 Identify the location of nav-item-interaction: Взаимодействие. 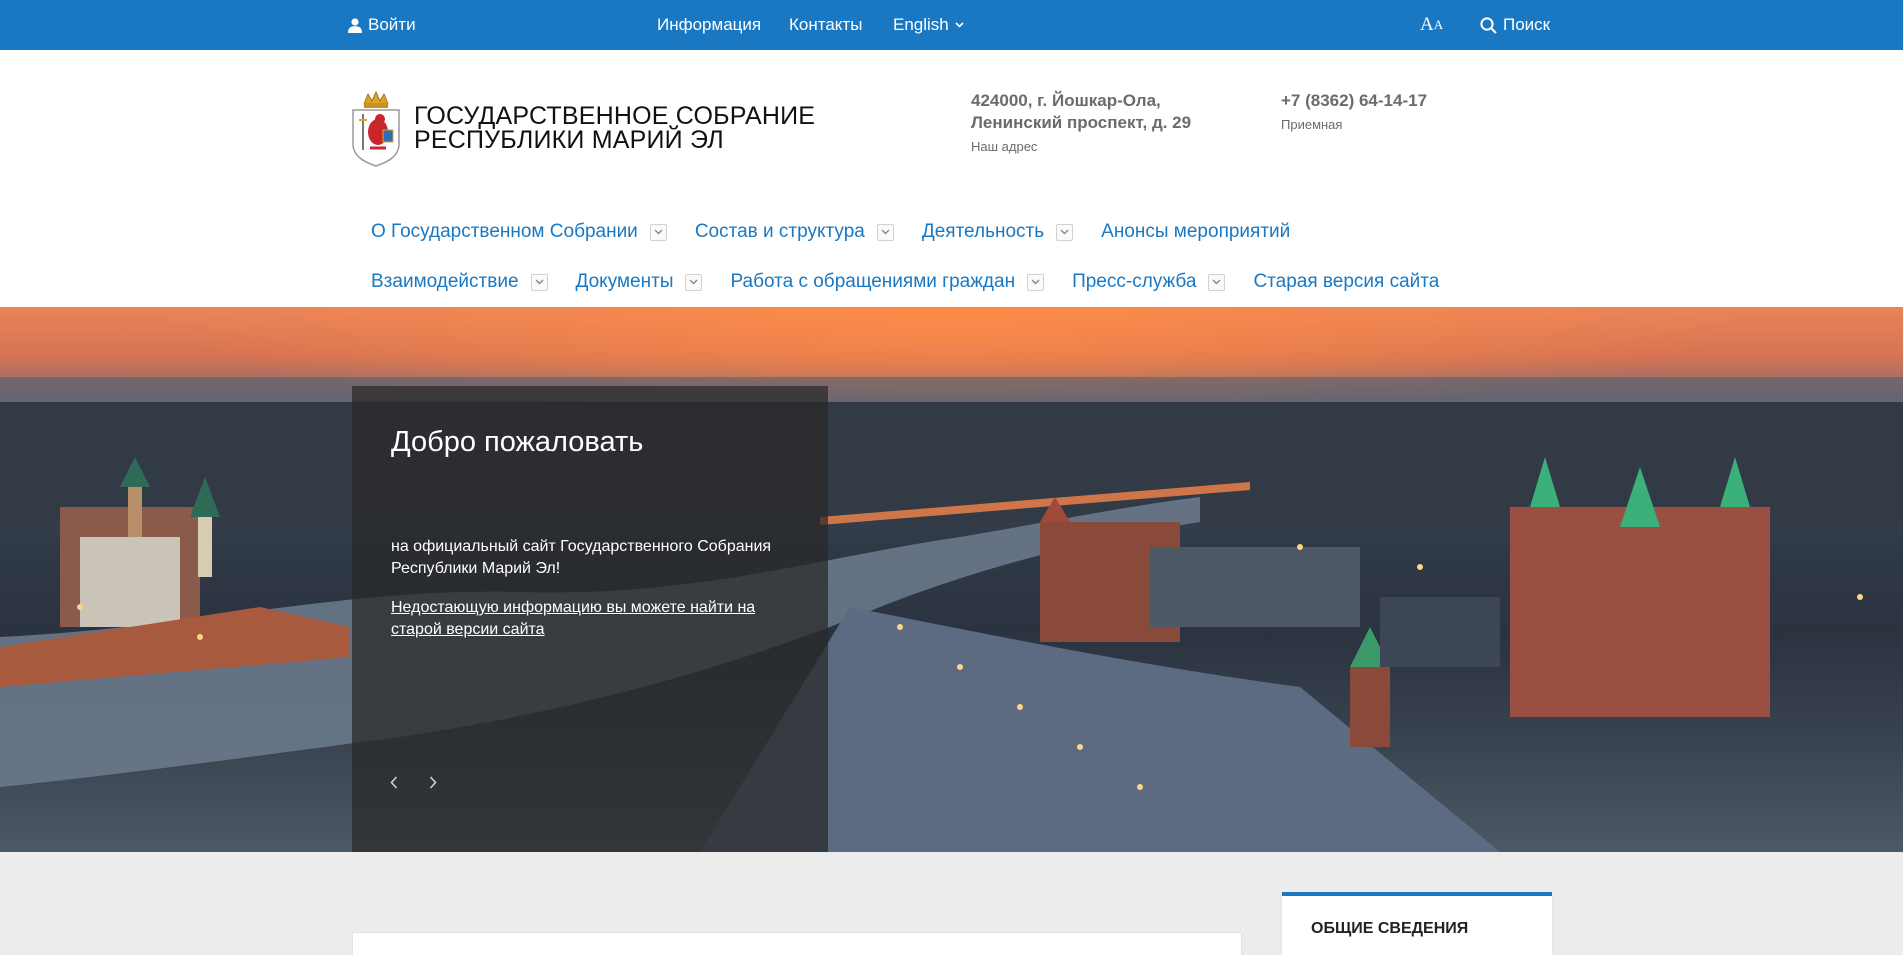
(459, 282).